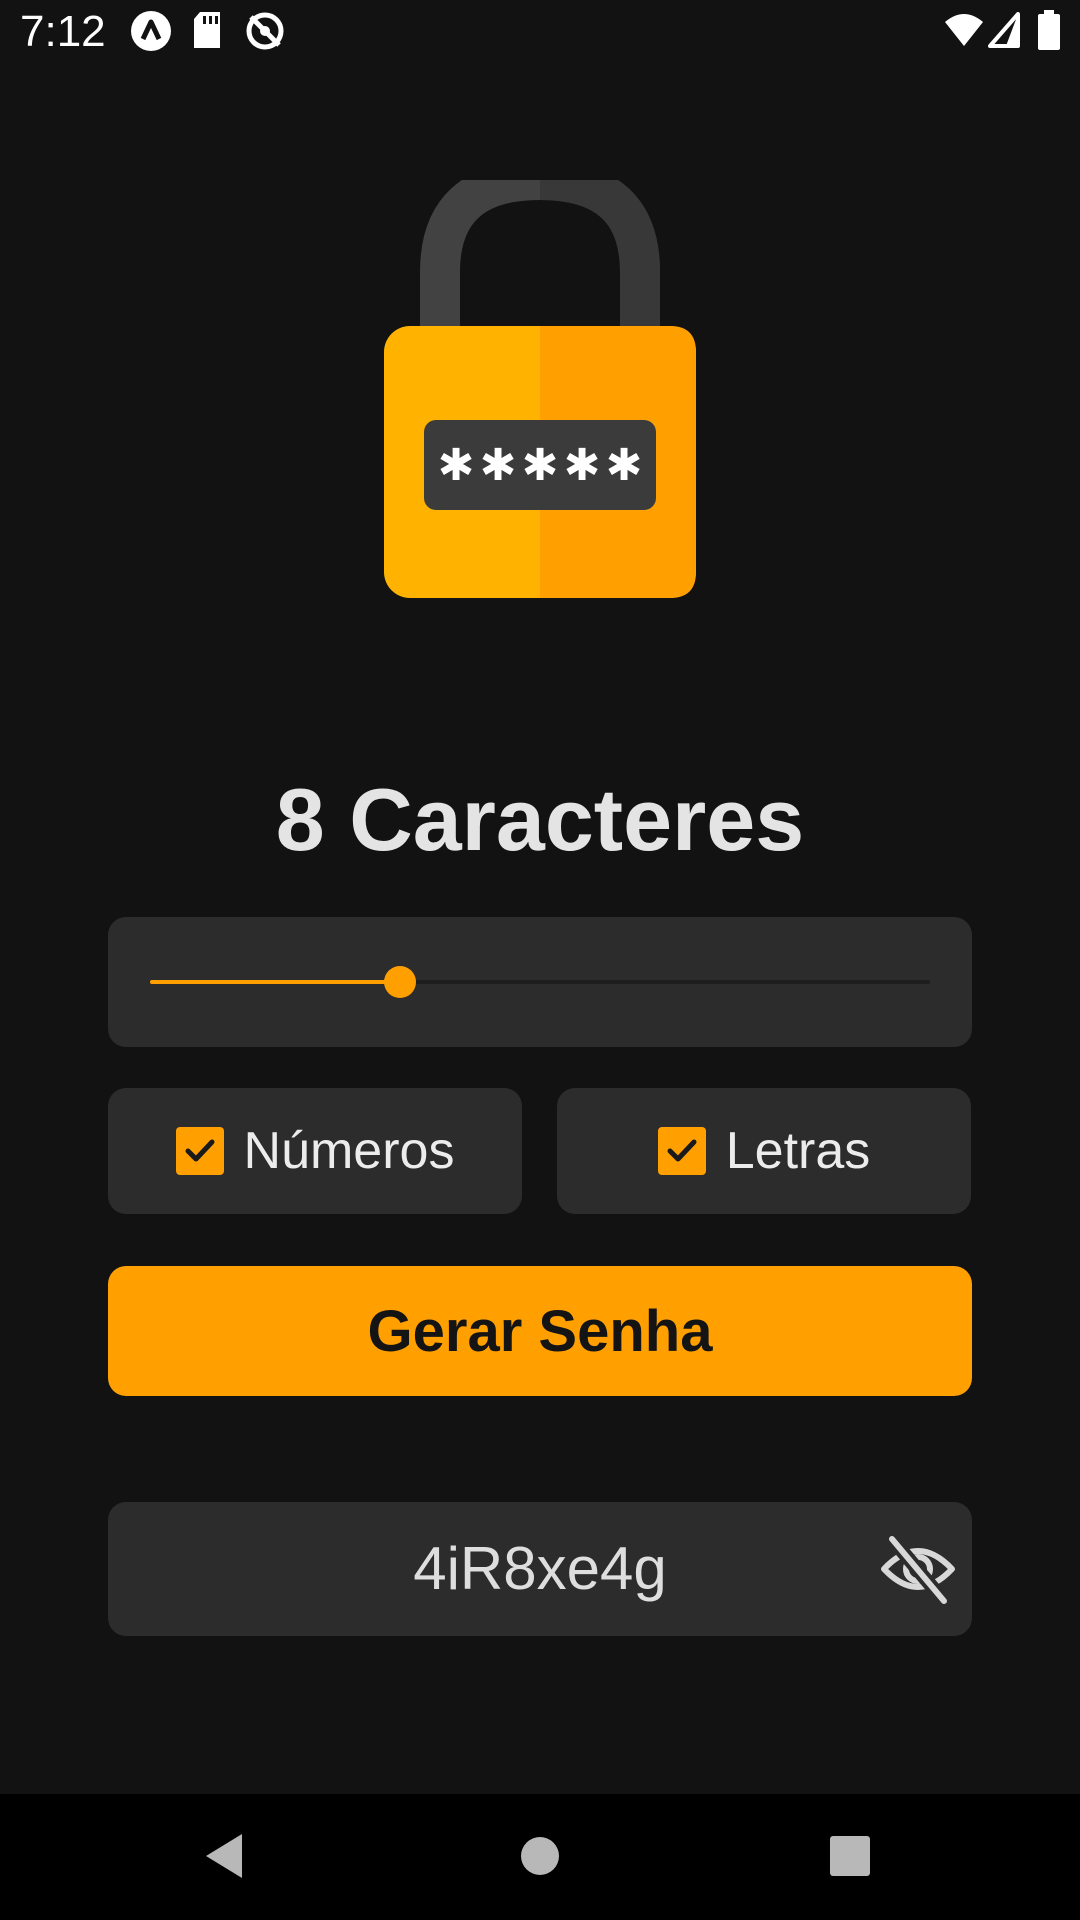  What do you see at coordinates (151, 33) in the screenshot?
I see `app-a-icon` at bounding box center [151, 33].